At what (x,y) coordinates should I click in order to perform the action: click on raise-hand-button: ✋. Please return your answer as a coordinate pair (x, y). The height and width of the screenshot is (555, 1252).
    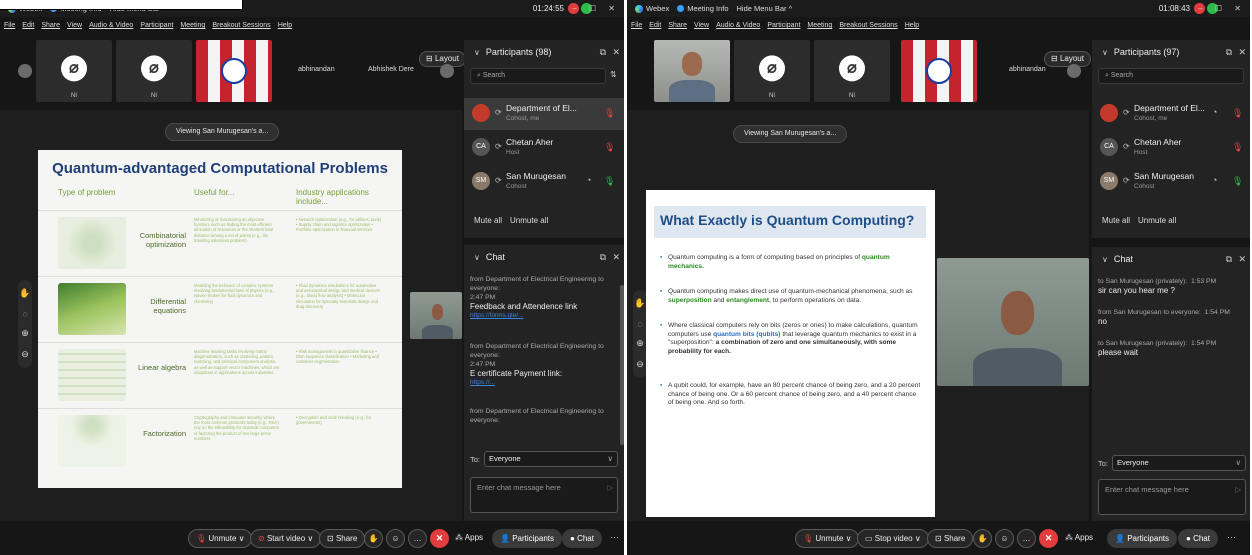
    Looking at the image, I should click on (373, 538).